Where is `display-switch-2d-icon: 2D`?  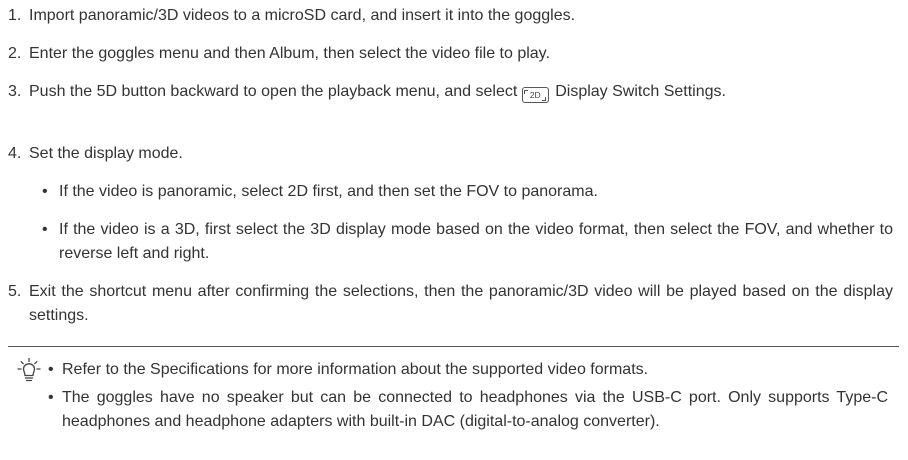
display-switch-2d-icon: 2D is located at coordinates (535, 95).